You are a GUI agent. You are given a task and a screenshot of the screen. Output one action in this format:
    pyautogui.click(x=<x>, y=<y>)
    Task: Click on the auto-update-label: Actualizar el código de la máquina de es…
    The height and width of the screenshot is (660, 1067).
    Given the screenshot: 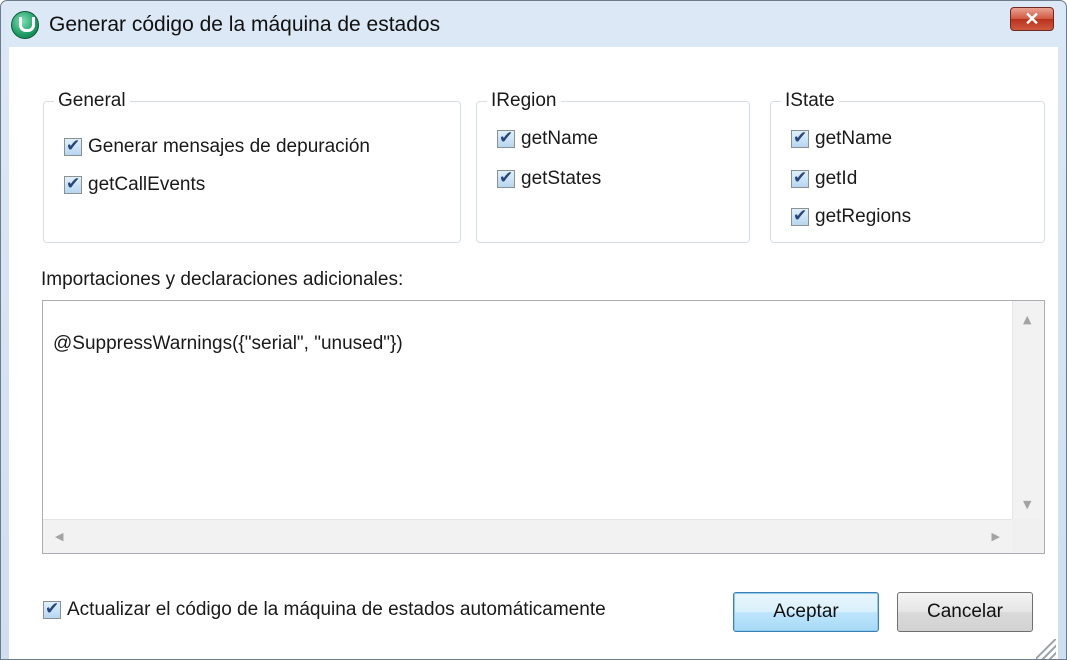 What is the action you would take?
    pyautogui.click(x=336, y=609)
    